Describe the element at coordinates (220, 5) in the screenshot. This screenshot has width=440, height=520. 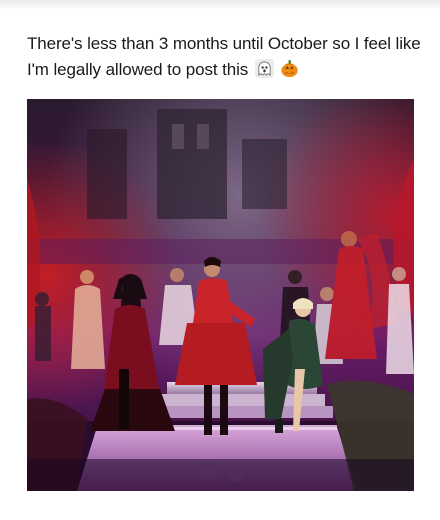
I see `status-shade` at that location.